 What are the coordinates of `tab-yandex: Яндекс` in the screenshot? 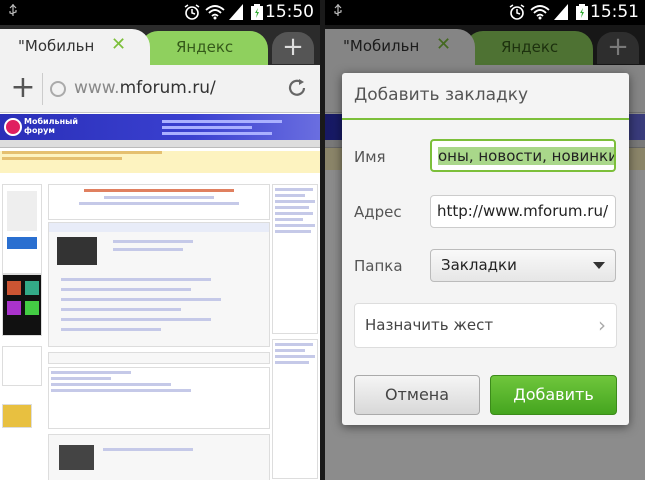 It's located at (204, 48).